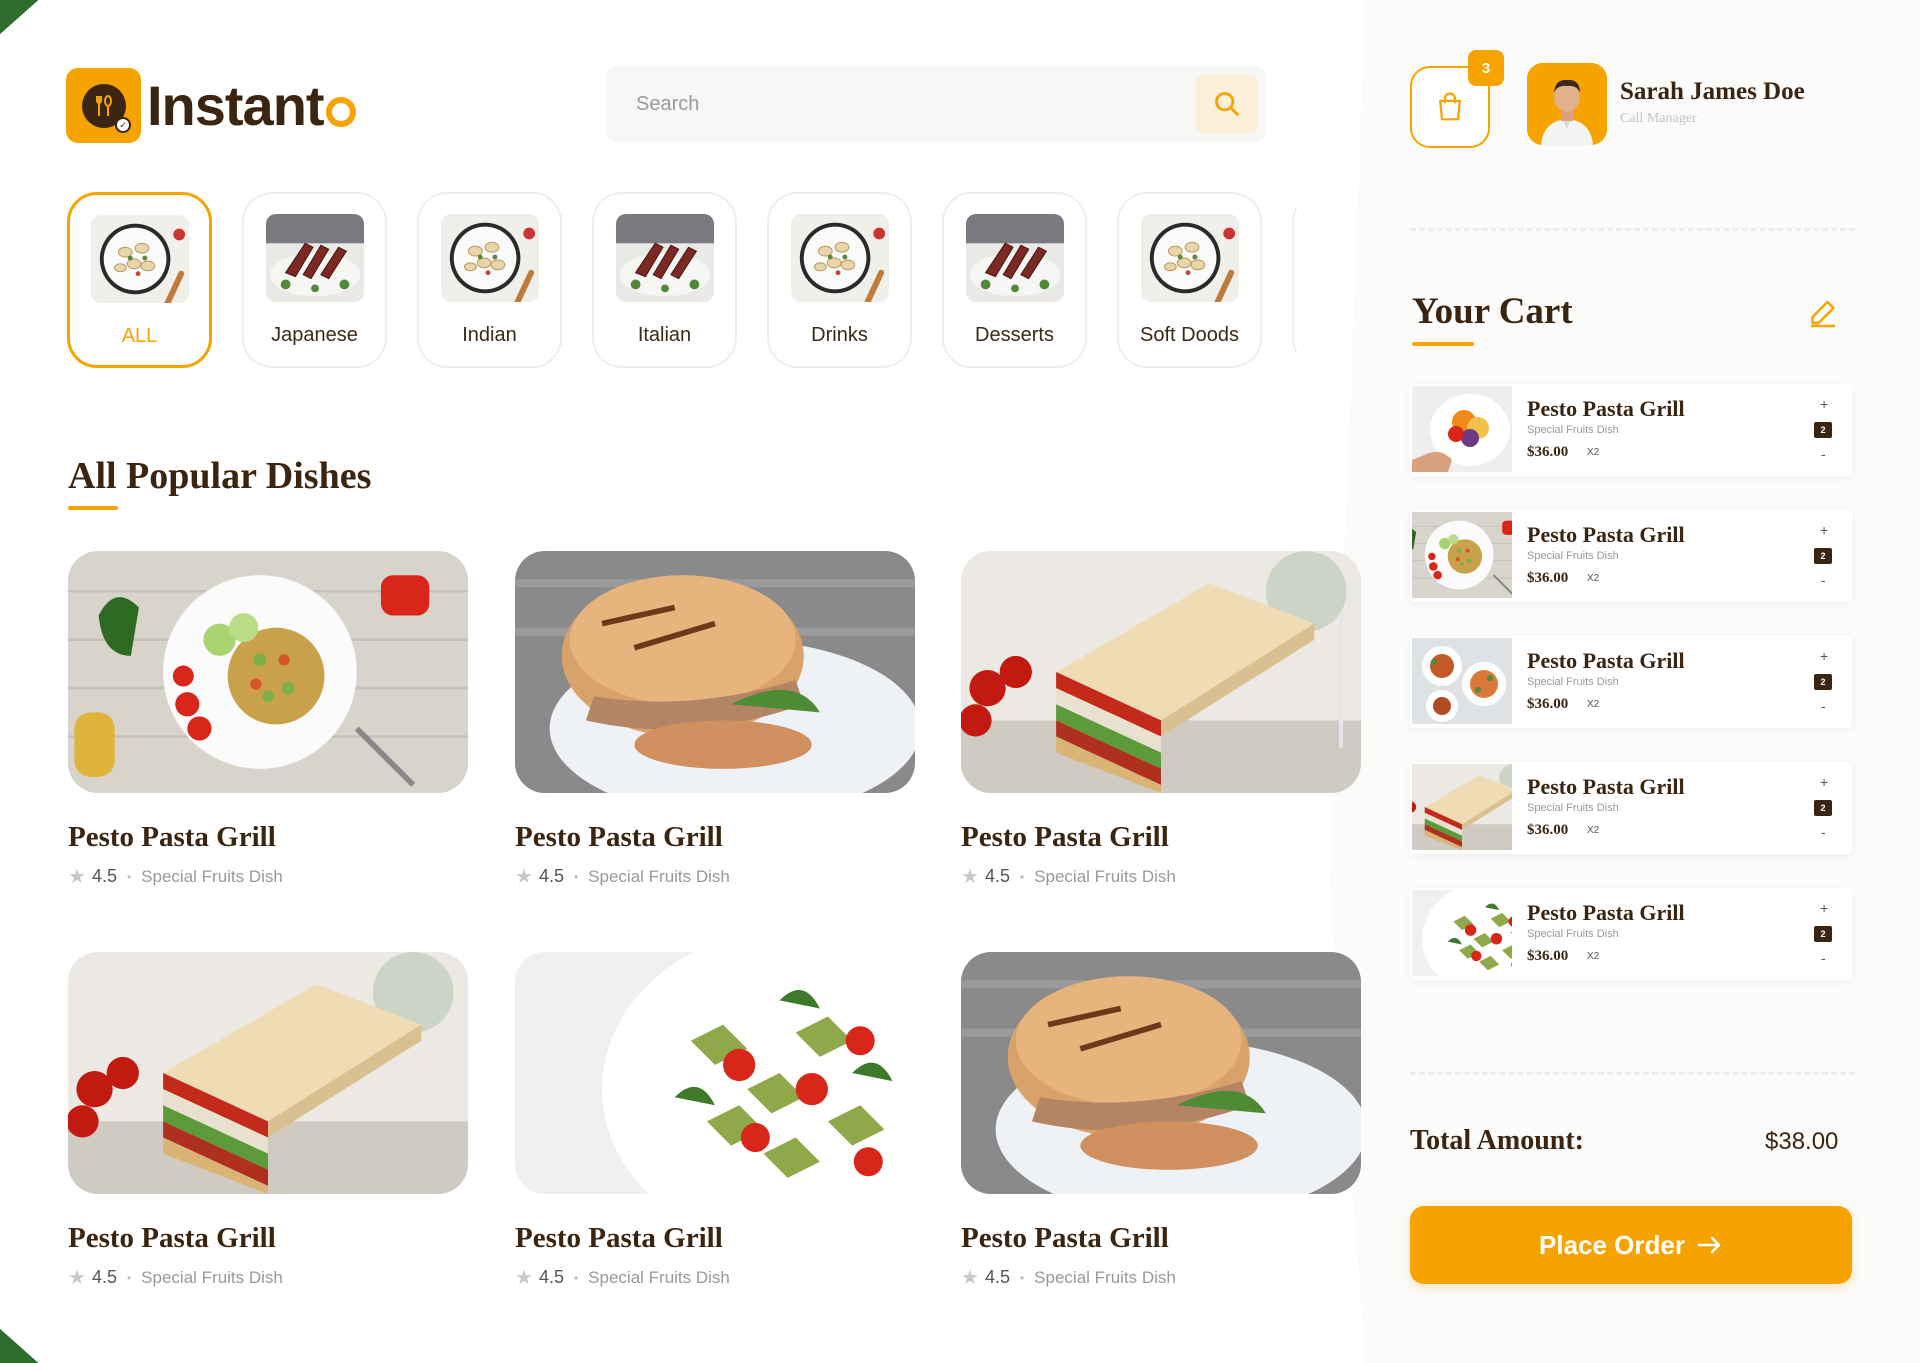  I want to click on cart-item-name: Pesto Pasta Grill, so click(1606, 408).